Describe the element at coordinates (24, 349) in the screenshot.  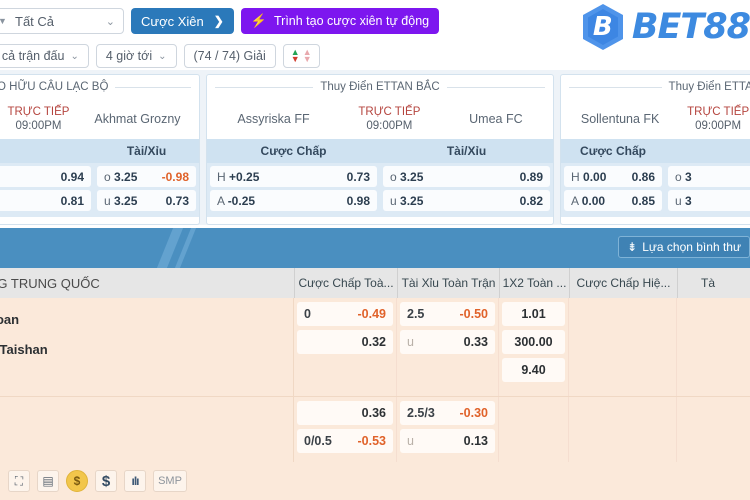
I see `away-team-name: g Taishan` at that location.